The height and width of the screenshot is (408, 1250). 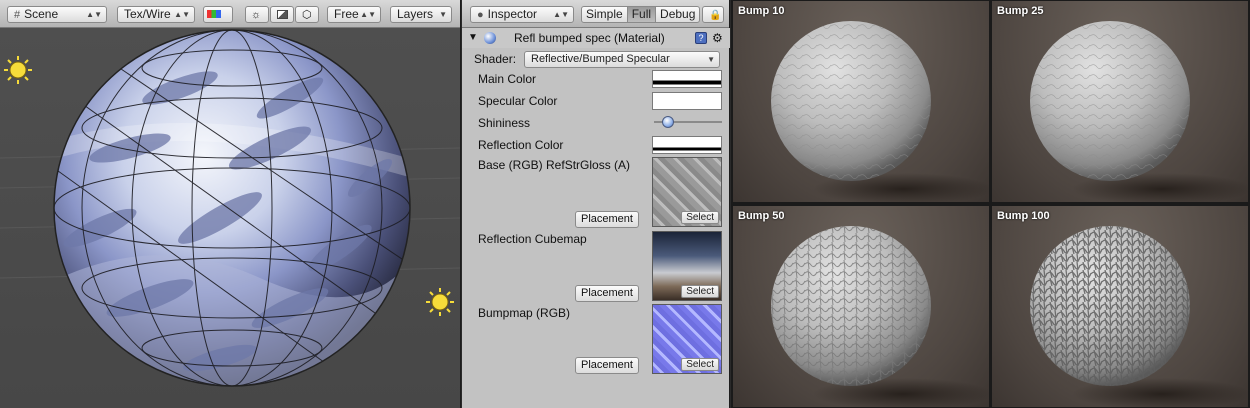 I want to click on inspector-tab-dropdown: ● Inspector ▲▼, so click(x=522, y=14).